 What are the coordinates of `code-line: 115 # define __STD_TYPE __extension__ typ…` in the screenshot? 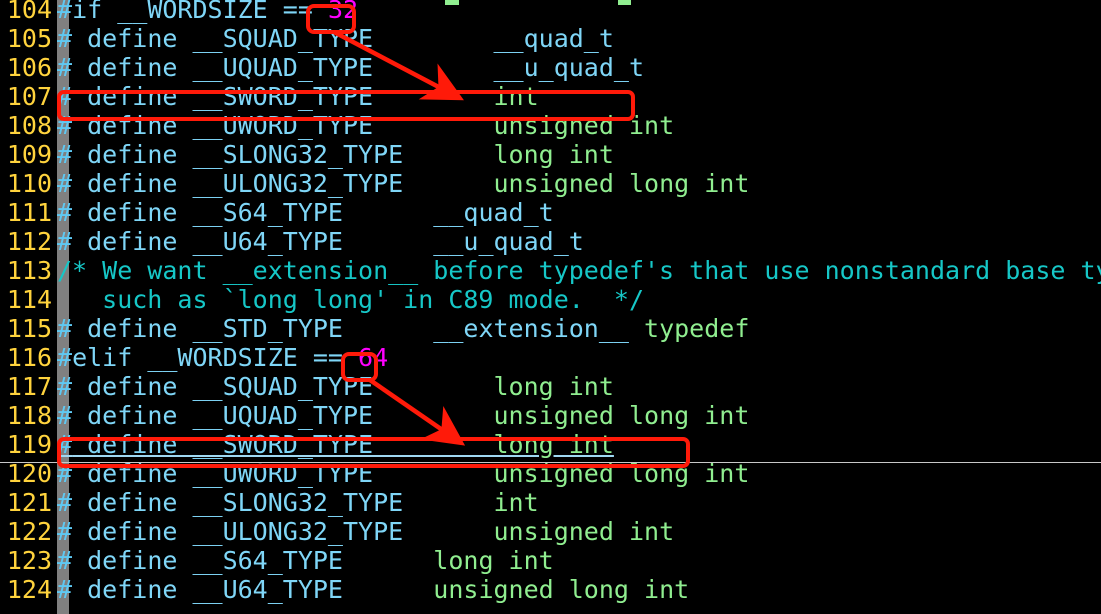 It's located at (550, 328).